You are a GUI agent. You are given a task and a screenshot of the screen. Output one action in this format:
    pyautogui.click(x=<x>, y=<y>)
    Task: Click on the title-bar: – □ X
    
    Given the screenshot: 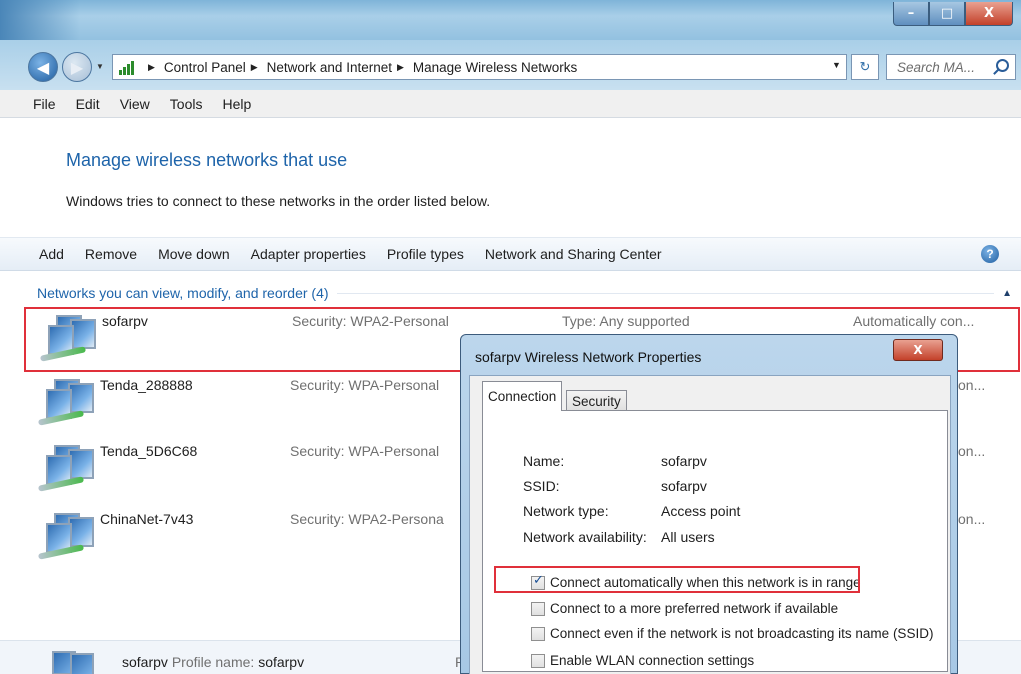 What is the action you would take?
    pyautogui.click(x=510, y=20)
    